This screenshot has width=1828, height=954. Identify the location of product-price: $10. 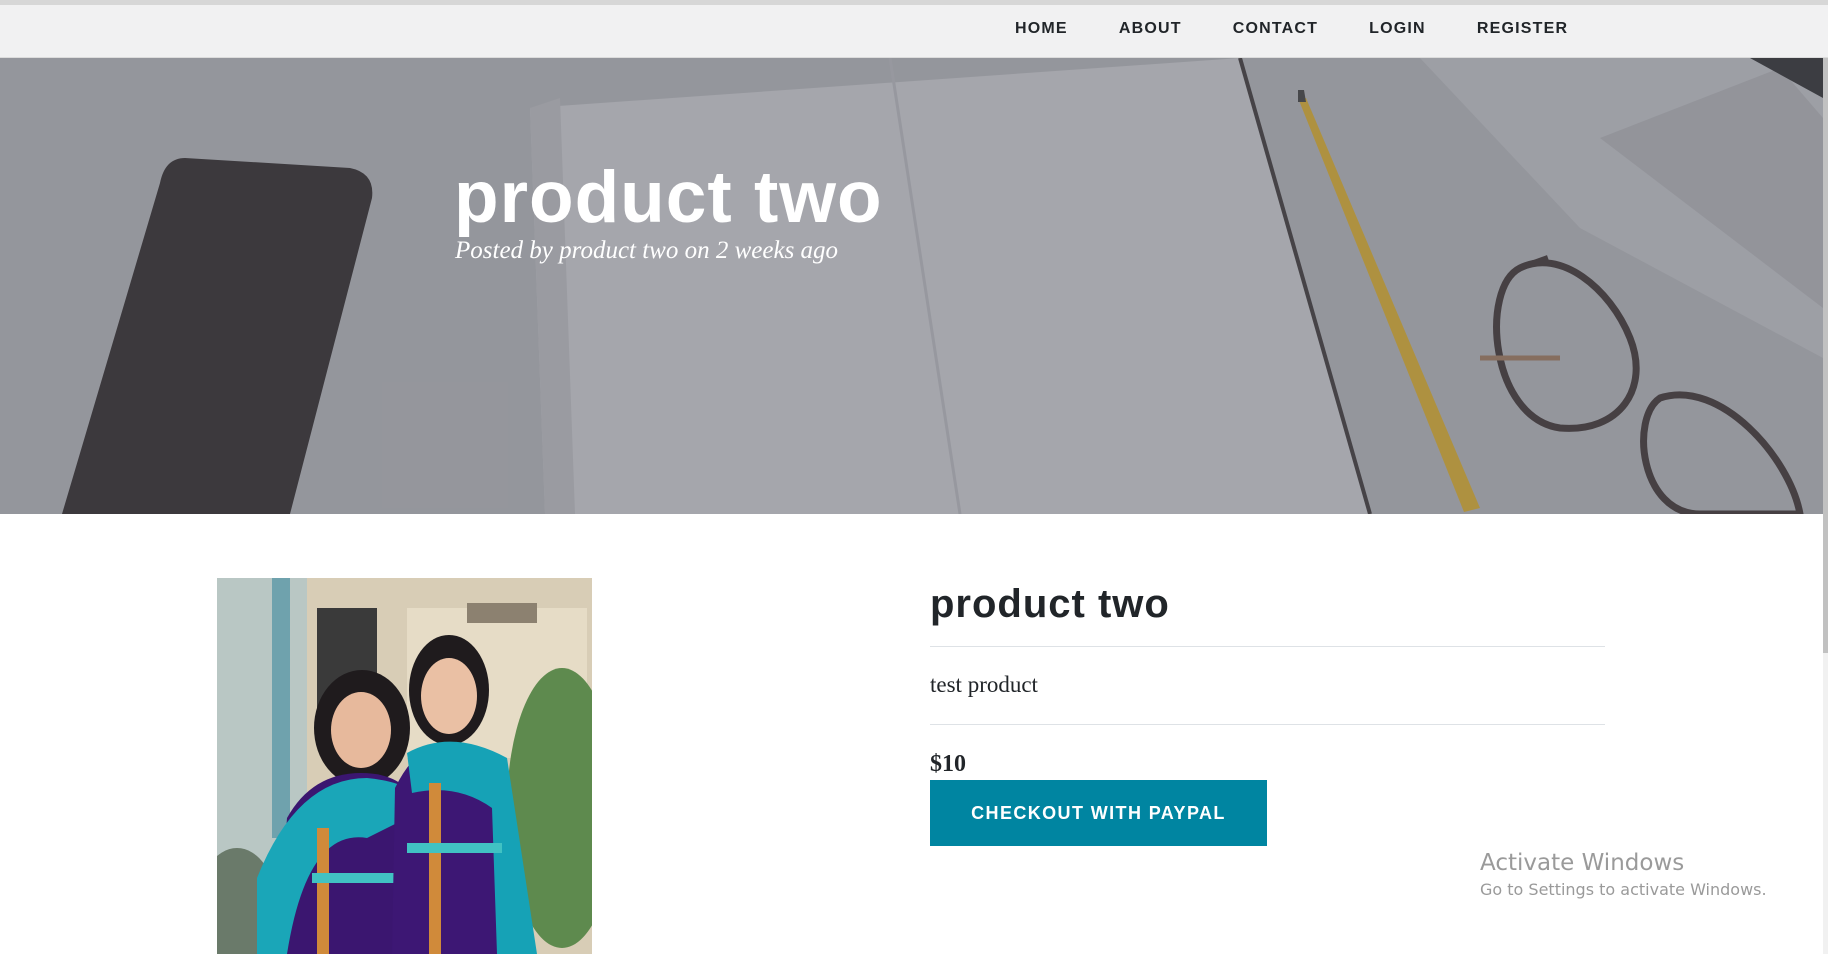
(948, 764).